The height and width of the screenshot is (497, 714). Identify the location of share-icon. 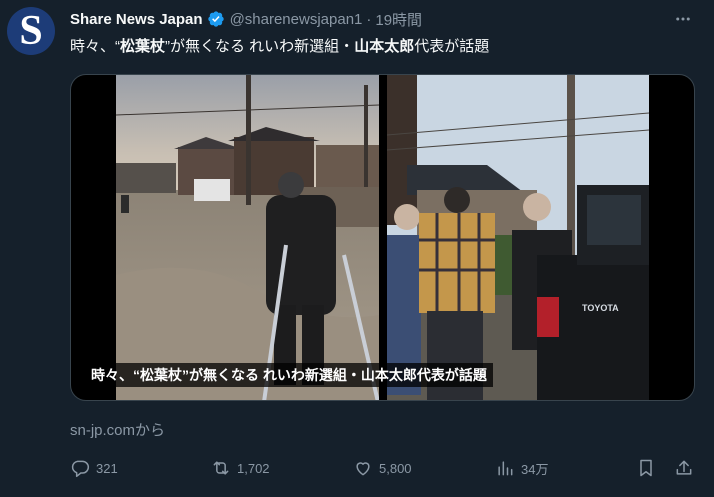
(684, 467).